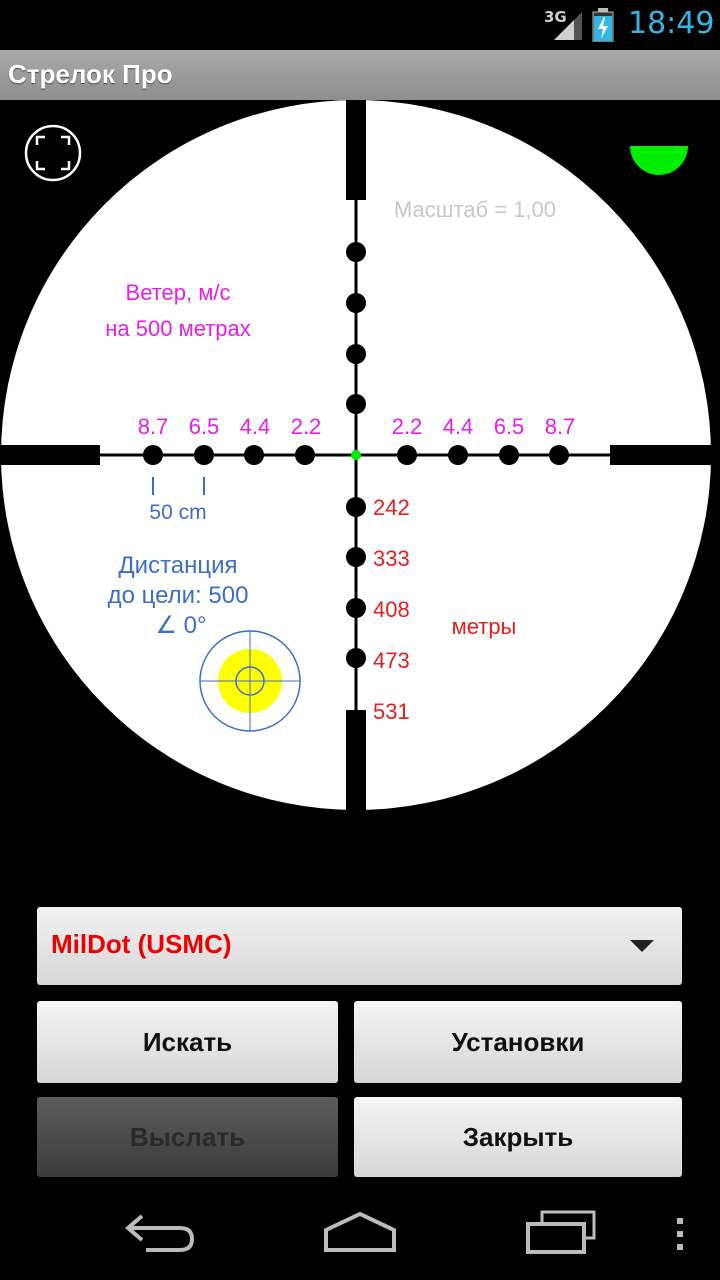 This screenshot has height=1280, width=720. I want to click on close-button-label: Закрыть, so click(518, 1136).